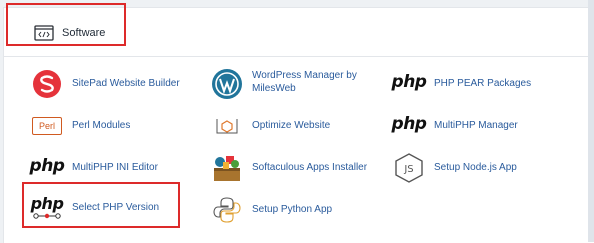  Describe the element at coordinates (227, 84) in the screenshot. I see `wordpress-icon` at that location.